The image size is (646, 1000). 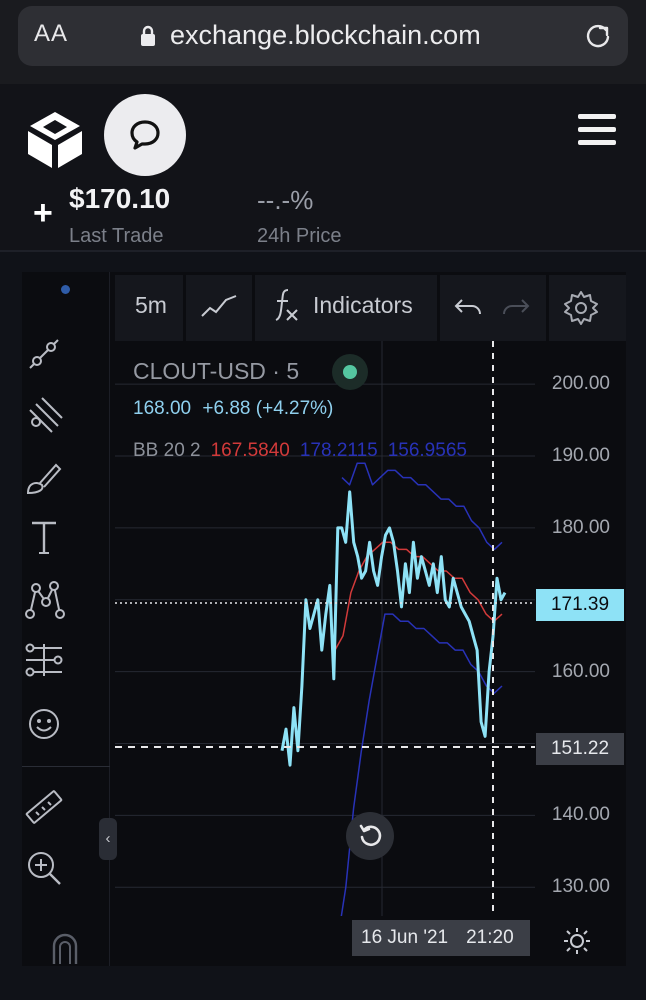 What do you see at coordinates (66, 766) in the screenshot?
I see `toolbar-divider` at bounding box center [66, 766].